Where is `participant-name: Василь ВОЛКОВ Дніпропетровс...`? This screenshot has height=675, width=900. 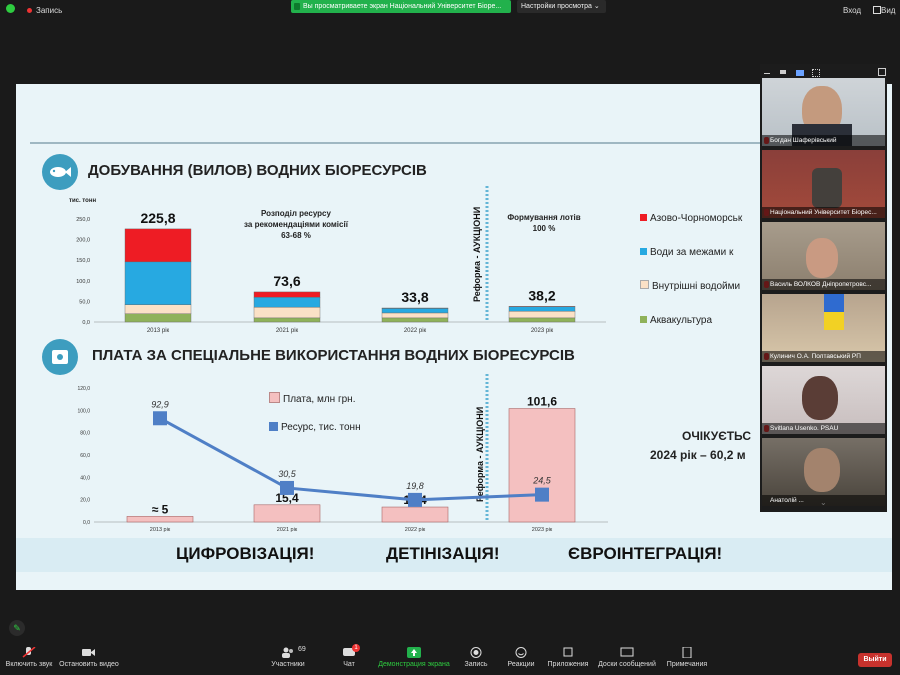
participant-name: Василь ВОЛКОВ Дніпропетровс... is located at coordinates (823, 284).